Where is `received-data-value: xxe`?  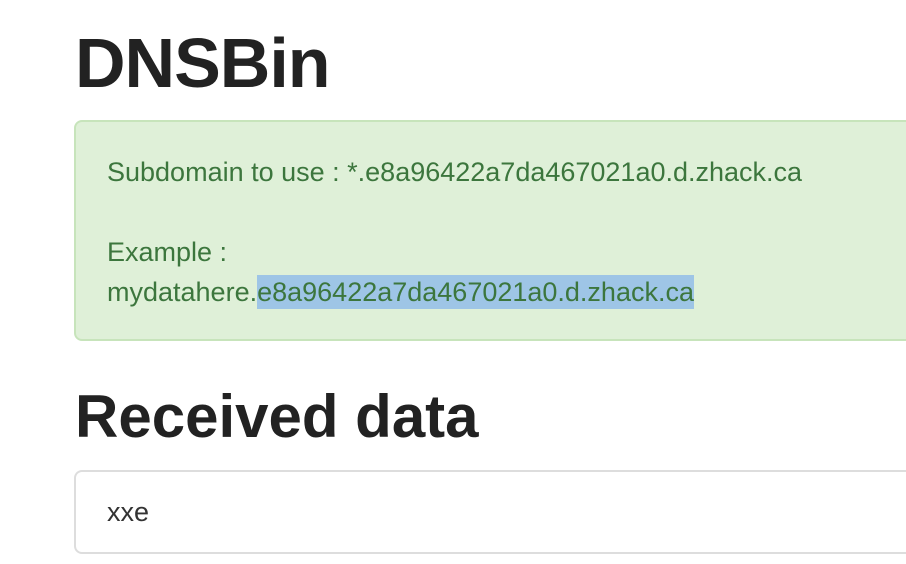
received-data-value: xxe is located at coordinates (128, 512).